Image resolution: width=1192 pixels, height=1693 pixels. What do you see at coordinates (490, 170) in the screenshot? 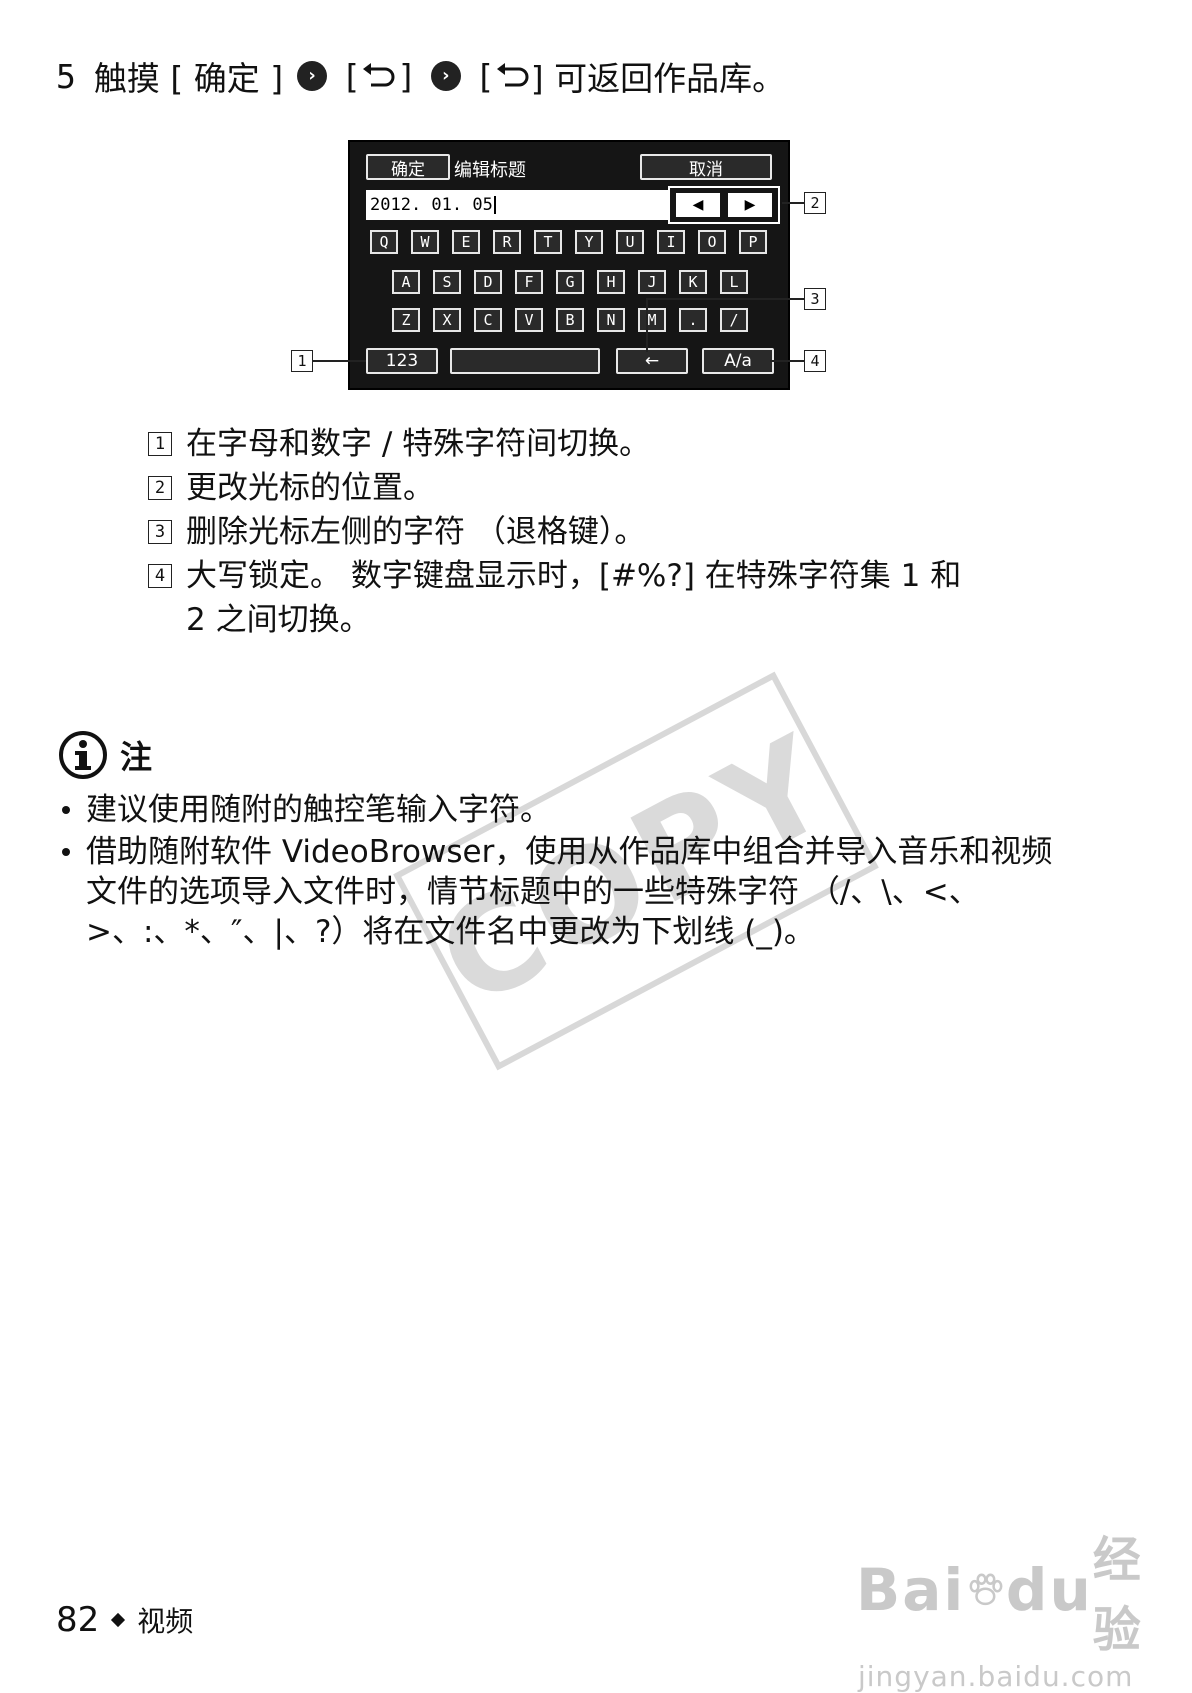
I see `screen-title: 编辑标题` at bounding box center [490, 170].